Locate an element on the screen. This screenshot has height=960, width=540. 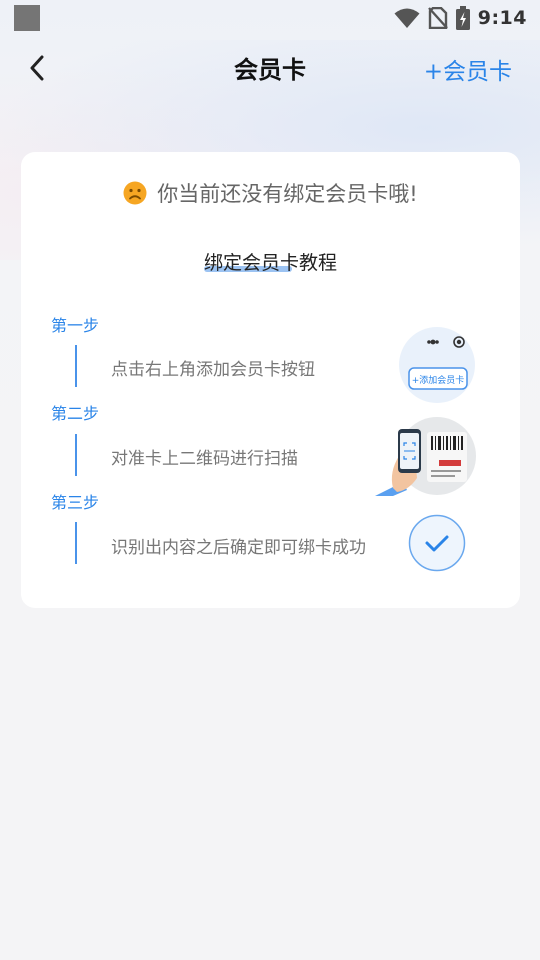
sad-face-icon is located at coordinates (135, 193).